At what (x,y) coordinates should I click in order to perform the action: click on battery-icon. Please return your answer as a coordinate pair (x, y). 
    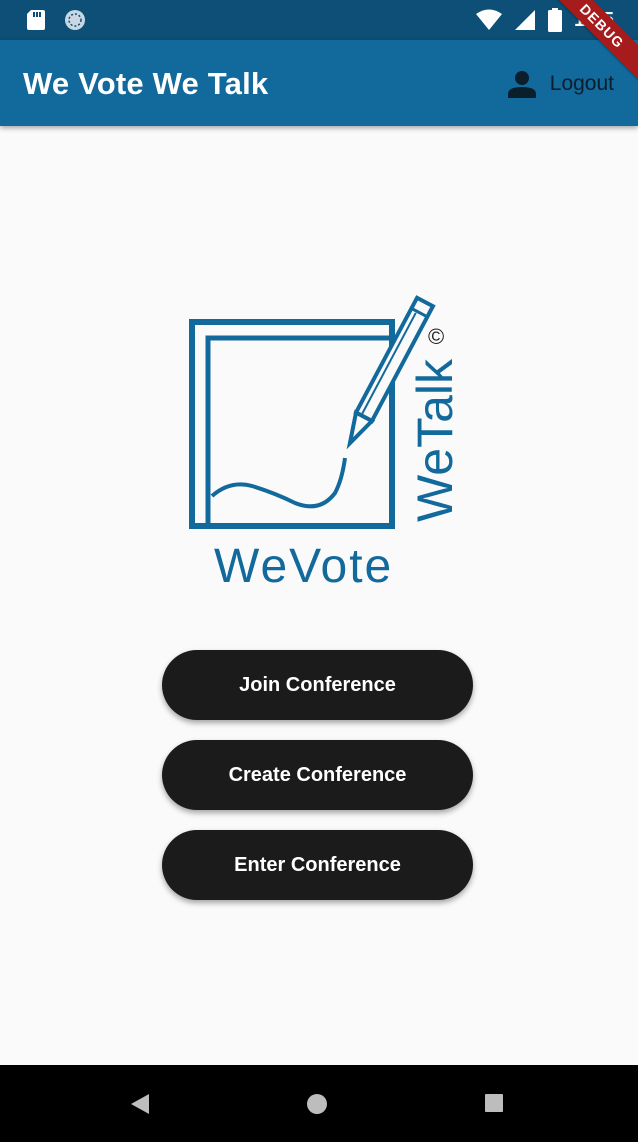
    Looking at the image, I should click on (554, 20).